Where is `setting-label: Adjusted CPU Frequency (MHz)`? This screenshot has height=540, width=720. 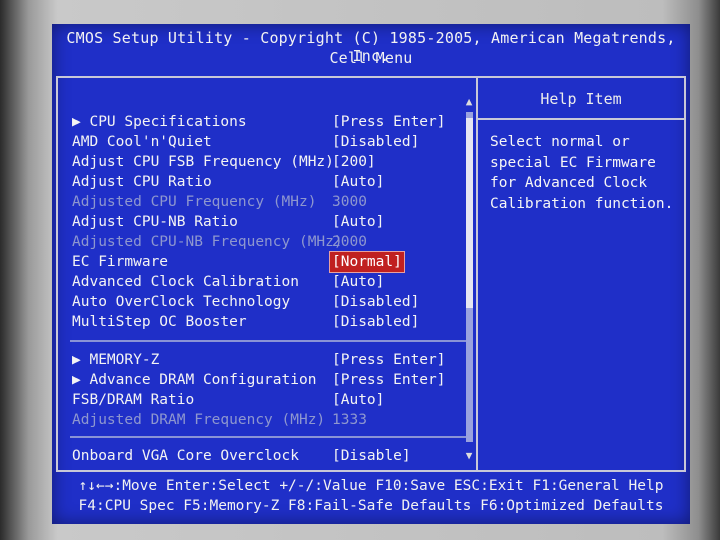 setting-label: Adjusted CPU Frequency (MHz) is located at coordinates (194, 202).